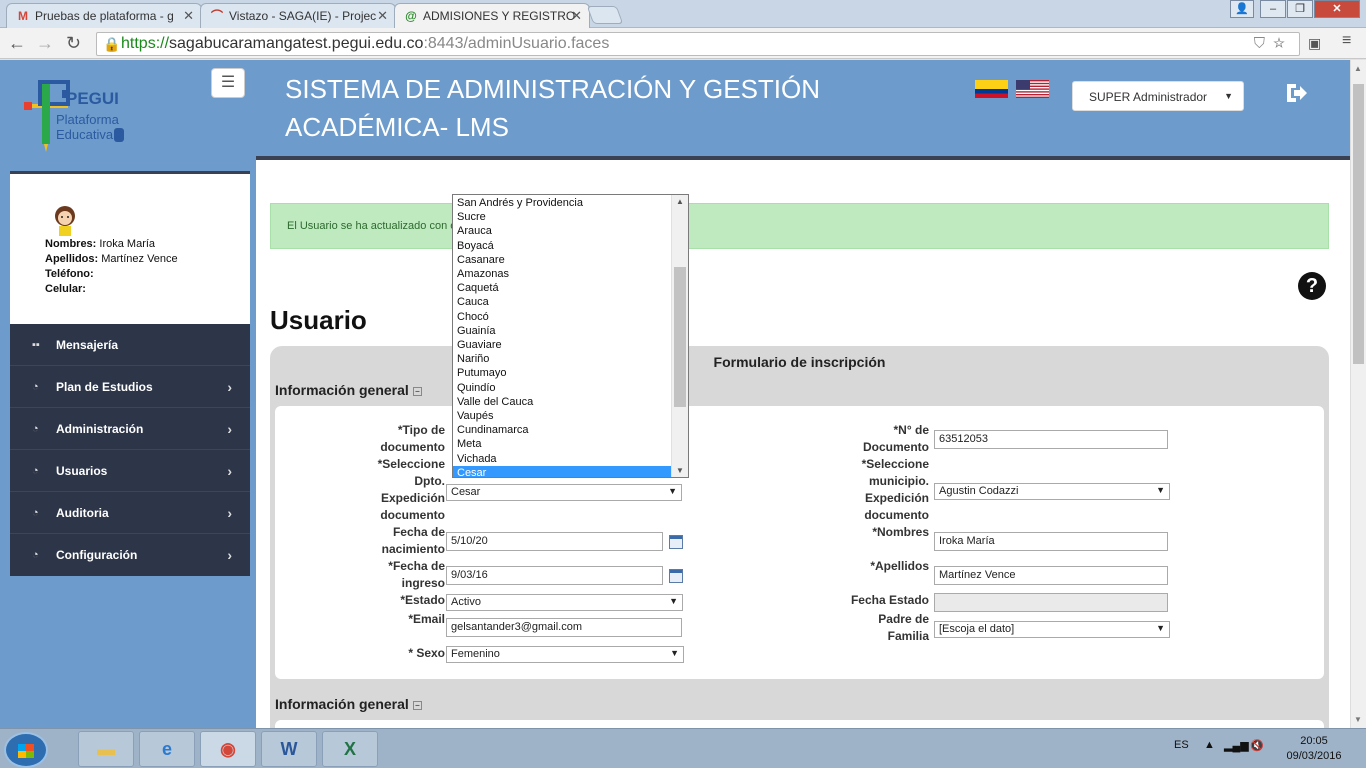 The height and width of the screenshot is (768, 1366). Describe the element at coordinates (106, 749) in the screenshot. I see `explorer-icon: ▬` at that location.